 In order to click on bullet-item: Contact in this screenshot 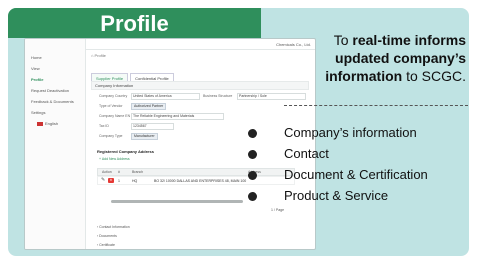, I will do `click(306, 153)`.